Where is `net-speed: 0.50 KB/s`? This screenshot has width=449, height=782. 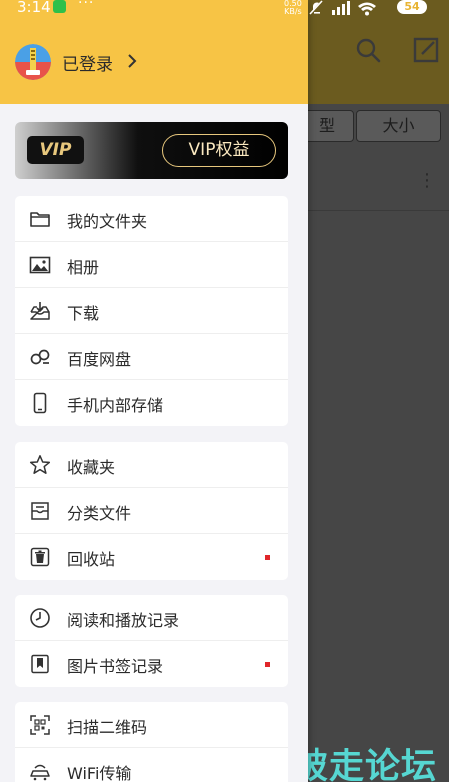 net-speed: 0.50 KB/s is located at coordinates (293, 8).